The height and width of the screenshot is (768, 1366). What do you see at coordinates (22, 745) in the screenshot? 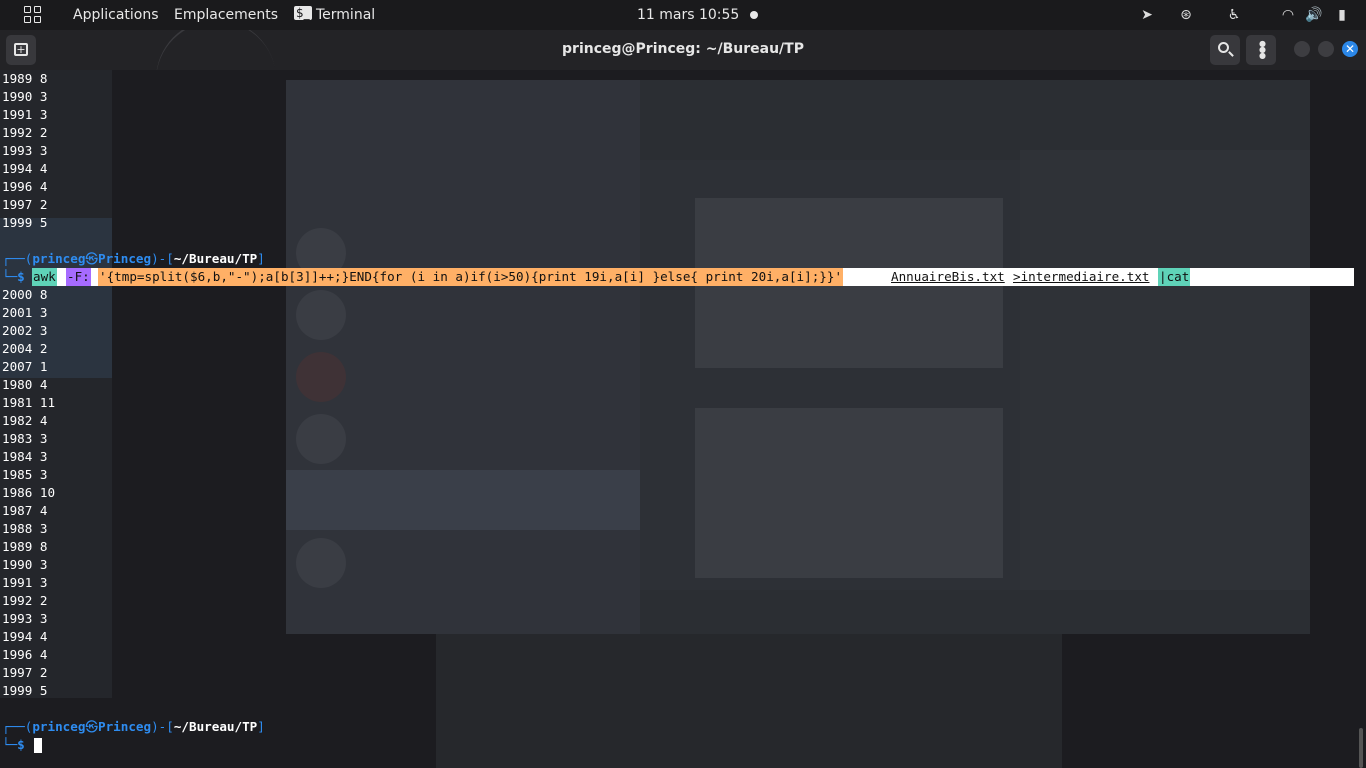
I see `prompt-line-2: └─$` at bounding box center [22, 745].